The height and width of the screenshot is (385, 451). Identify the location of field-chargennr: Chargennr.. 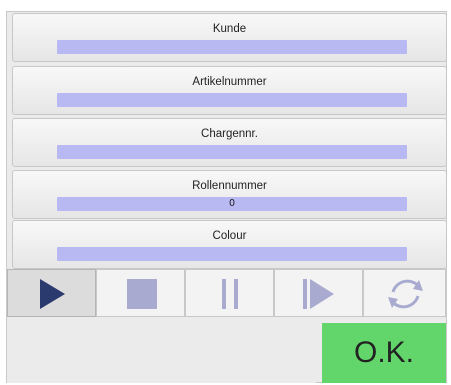
(229, 142).